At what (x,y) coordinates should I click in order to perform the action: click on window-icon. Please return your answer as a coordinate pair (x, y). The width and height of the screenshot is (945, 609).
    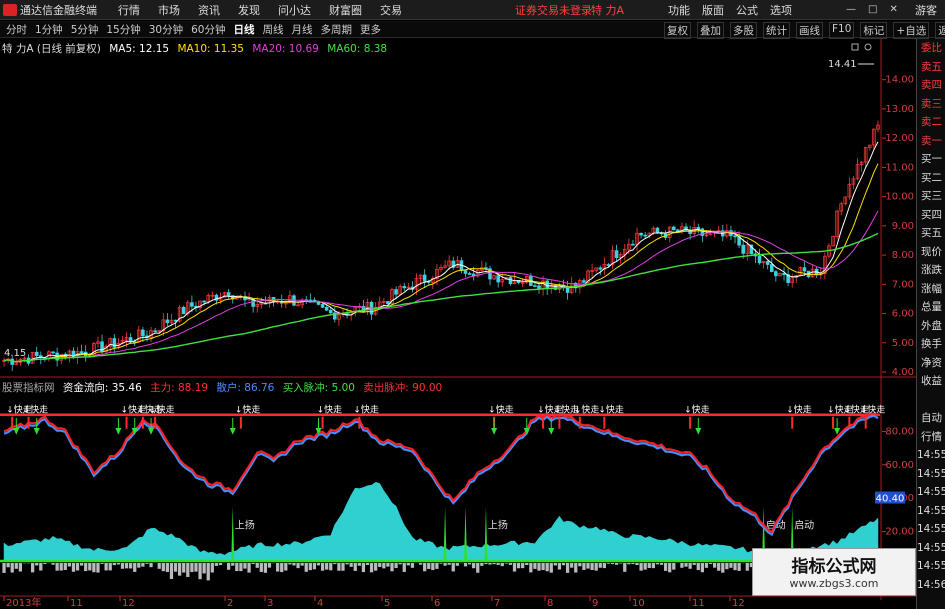
    Looking at the image, I should click on (855, 47).